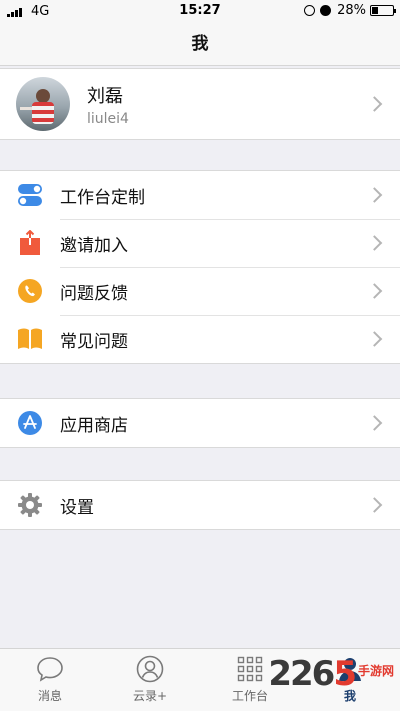 Image resolution: width=400 pixels, height=711 pixels. What do you see at coordinates (150, 696) in the screenshot?
I see `tab-label: 云录+` at bounding box center [150, 696].